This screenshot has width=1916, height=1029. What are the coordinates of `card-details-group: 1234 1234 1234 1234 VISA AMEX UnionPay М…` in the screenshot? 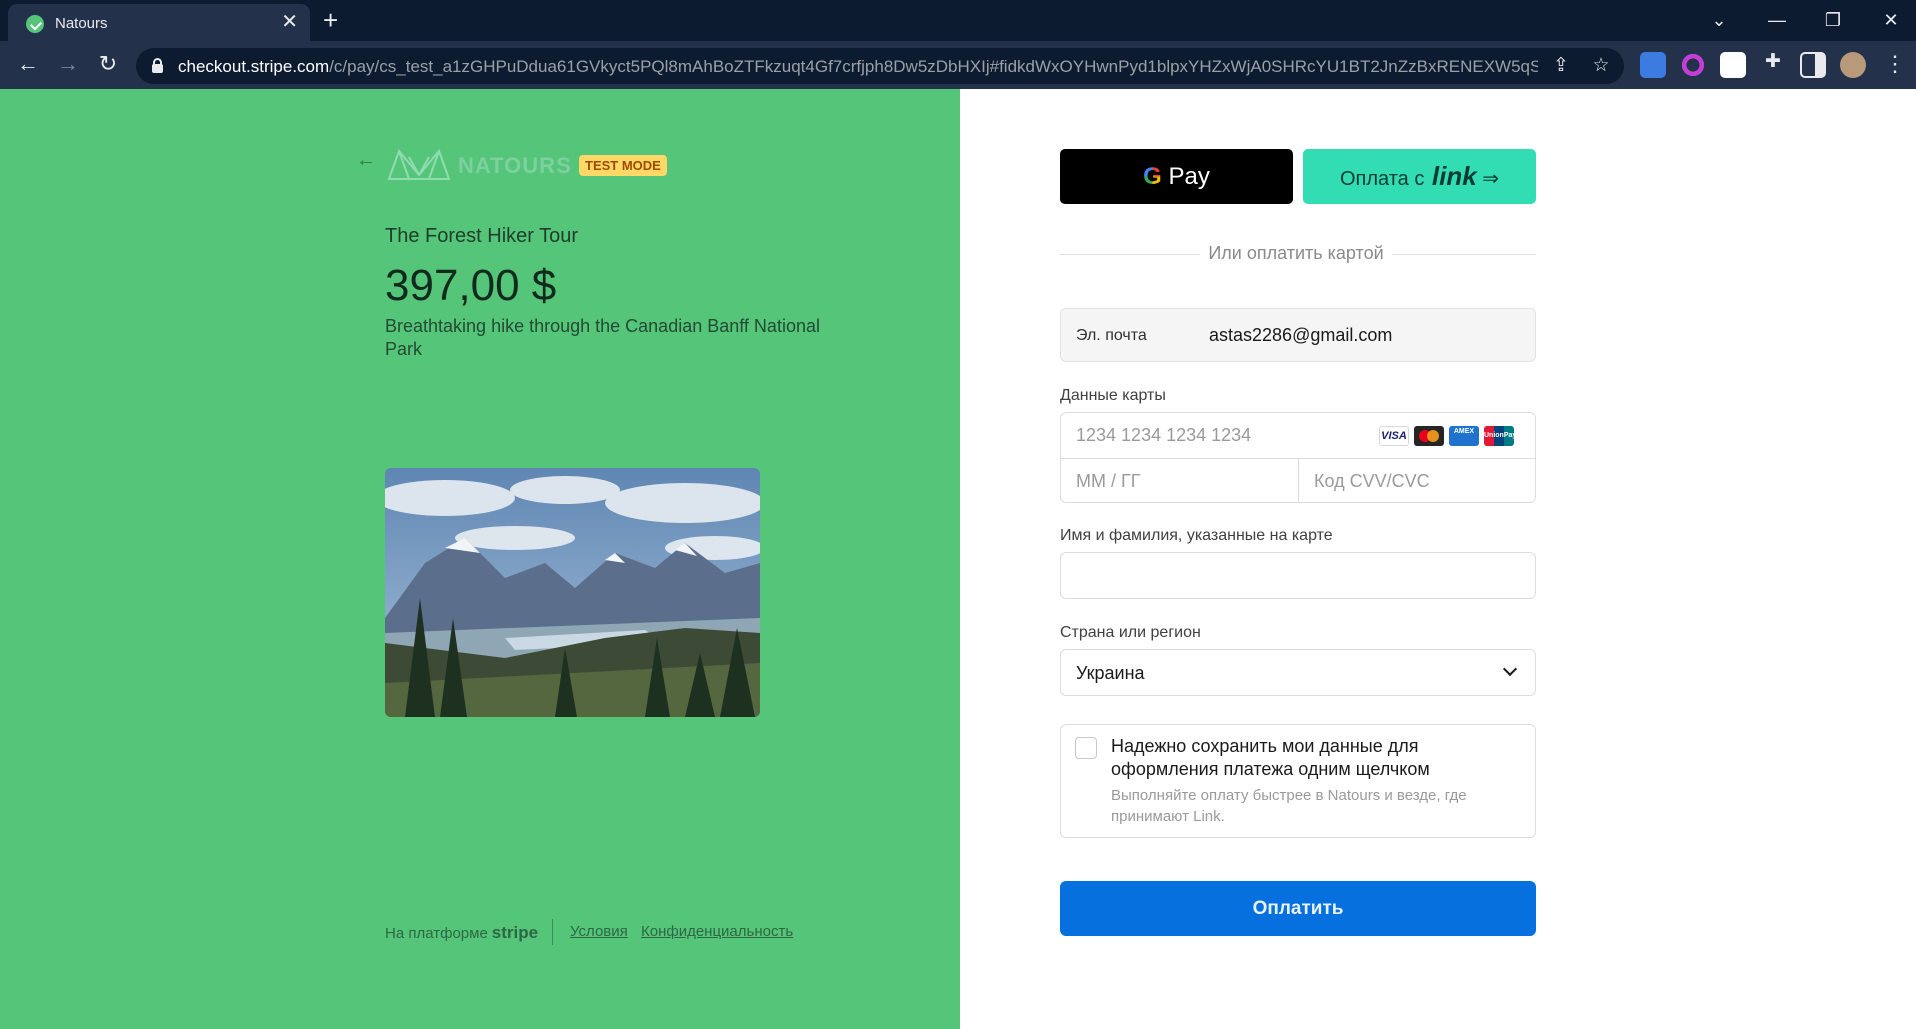 It's located at (1298, 457).